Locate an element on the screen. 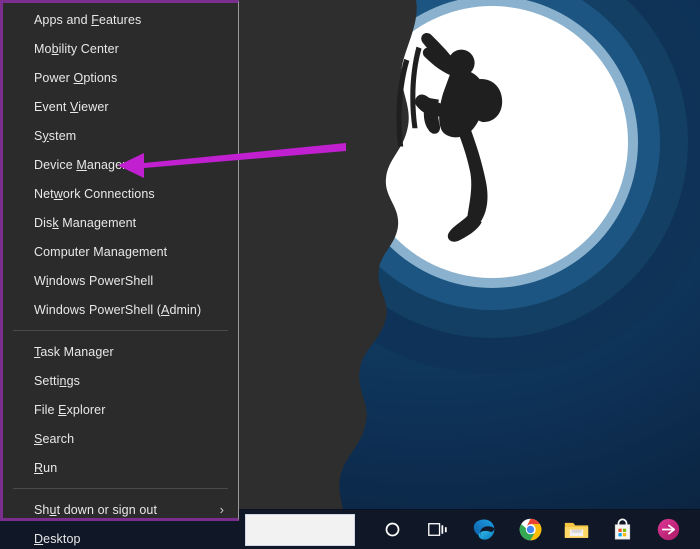 This screenshot has height=549, width=700. menu-item-label: File Explorer is located at coordinates (70, 409).